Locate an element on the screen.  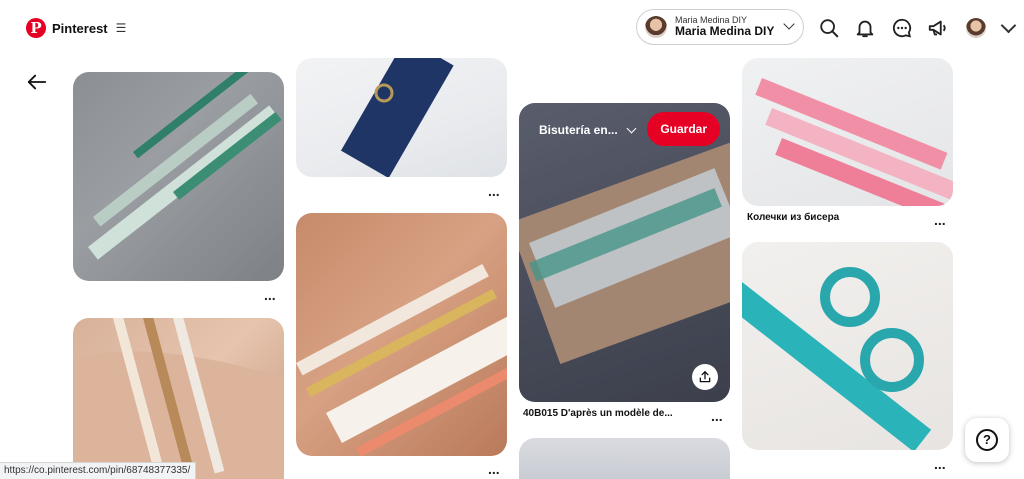
bell-icon is located at coordinates (865, 28).